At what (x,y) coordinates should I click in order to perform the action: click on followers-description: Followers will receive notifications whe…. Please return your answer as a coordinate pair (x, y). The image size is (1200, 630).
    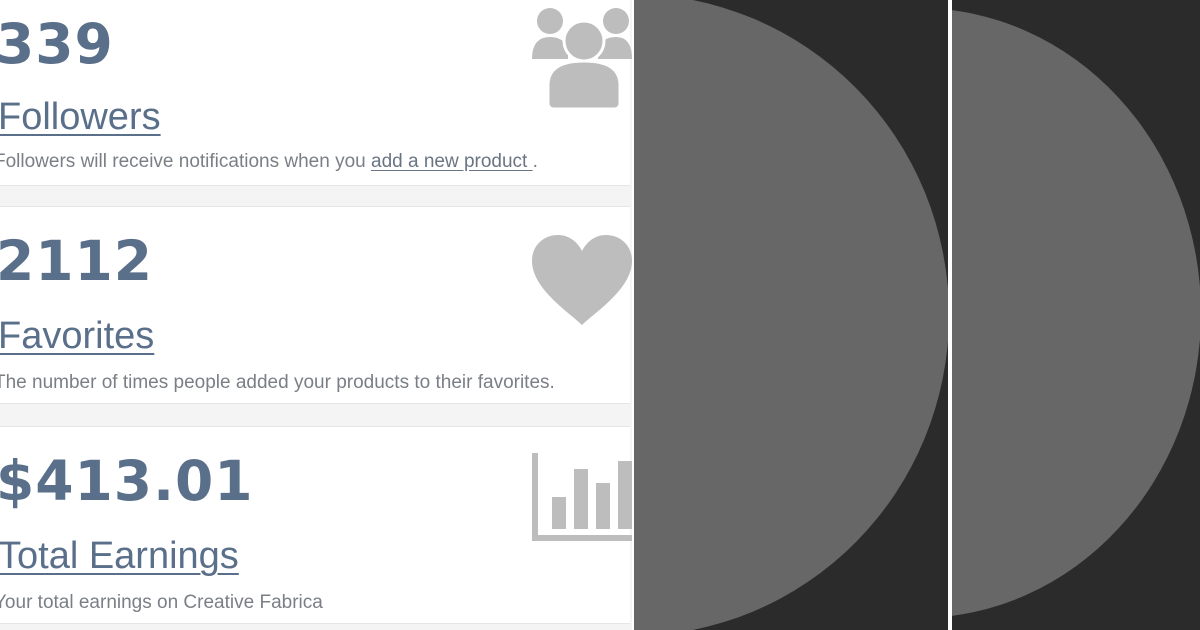
    Looking at the image, I should click on (269, 161).